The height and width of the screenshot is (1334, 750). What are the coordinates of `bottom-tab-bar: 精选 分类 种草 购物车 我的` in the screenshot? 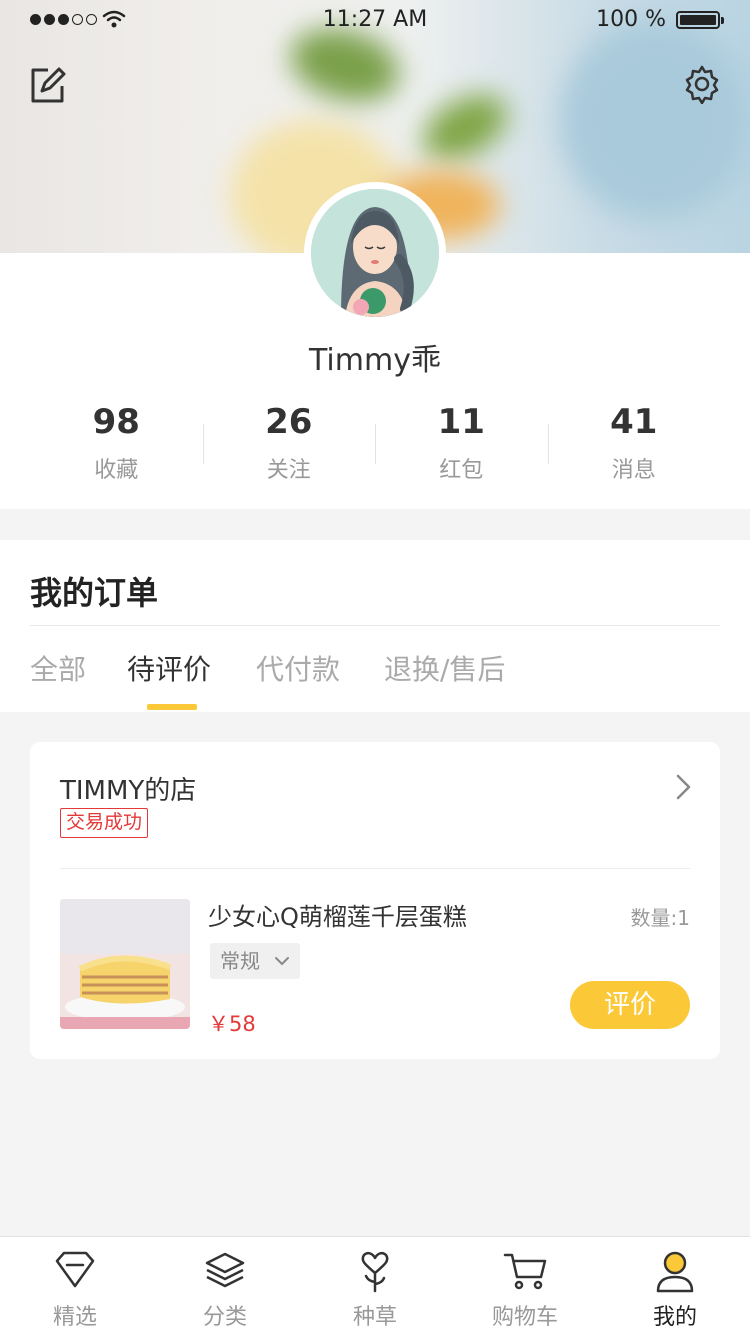 It's located at (375, 1285).